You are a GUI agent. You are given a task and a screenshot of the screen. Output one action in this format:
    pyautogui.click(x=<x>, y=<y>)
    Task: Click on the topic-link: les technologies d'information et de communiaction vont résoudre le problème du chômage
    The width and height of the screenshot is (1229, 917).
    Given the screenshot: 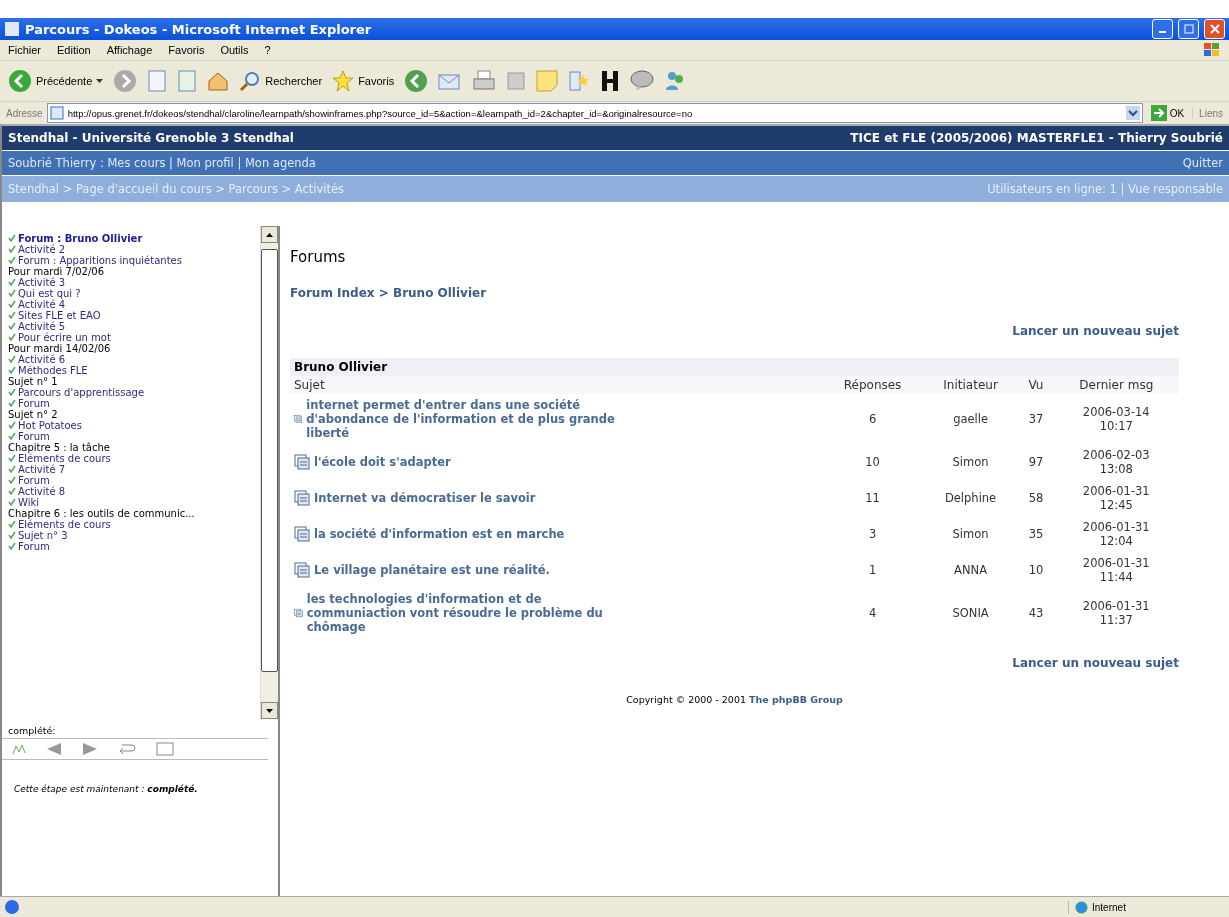 What is the action you would take?
    pyautogui.click(x=464, y=613)
    